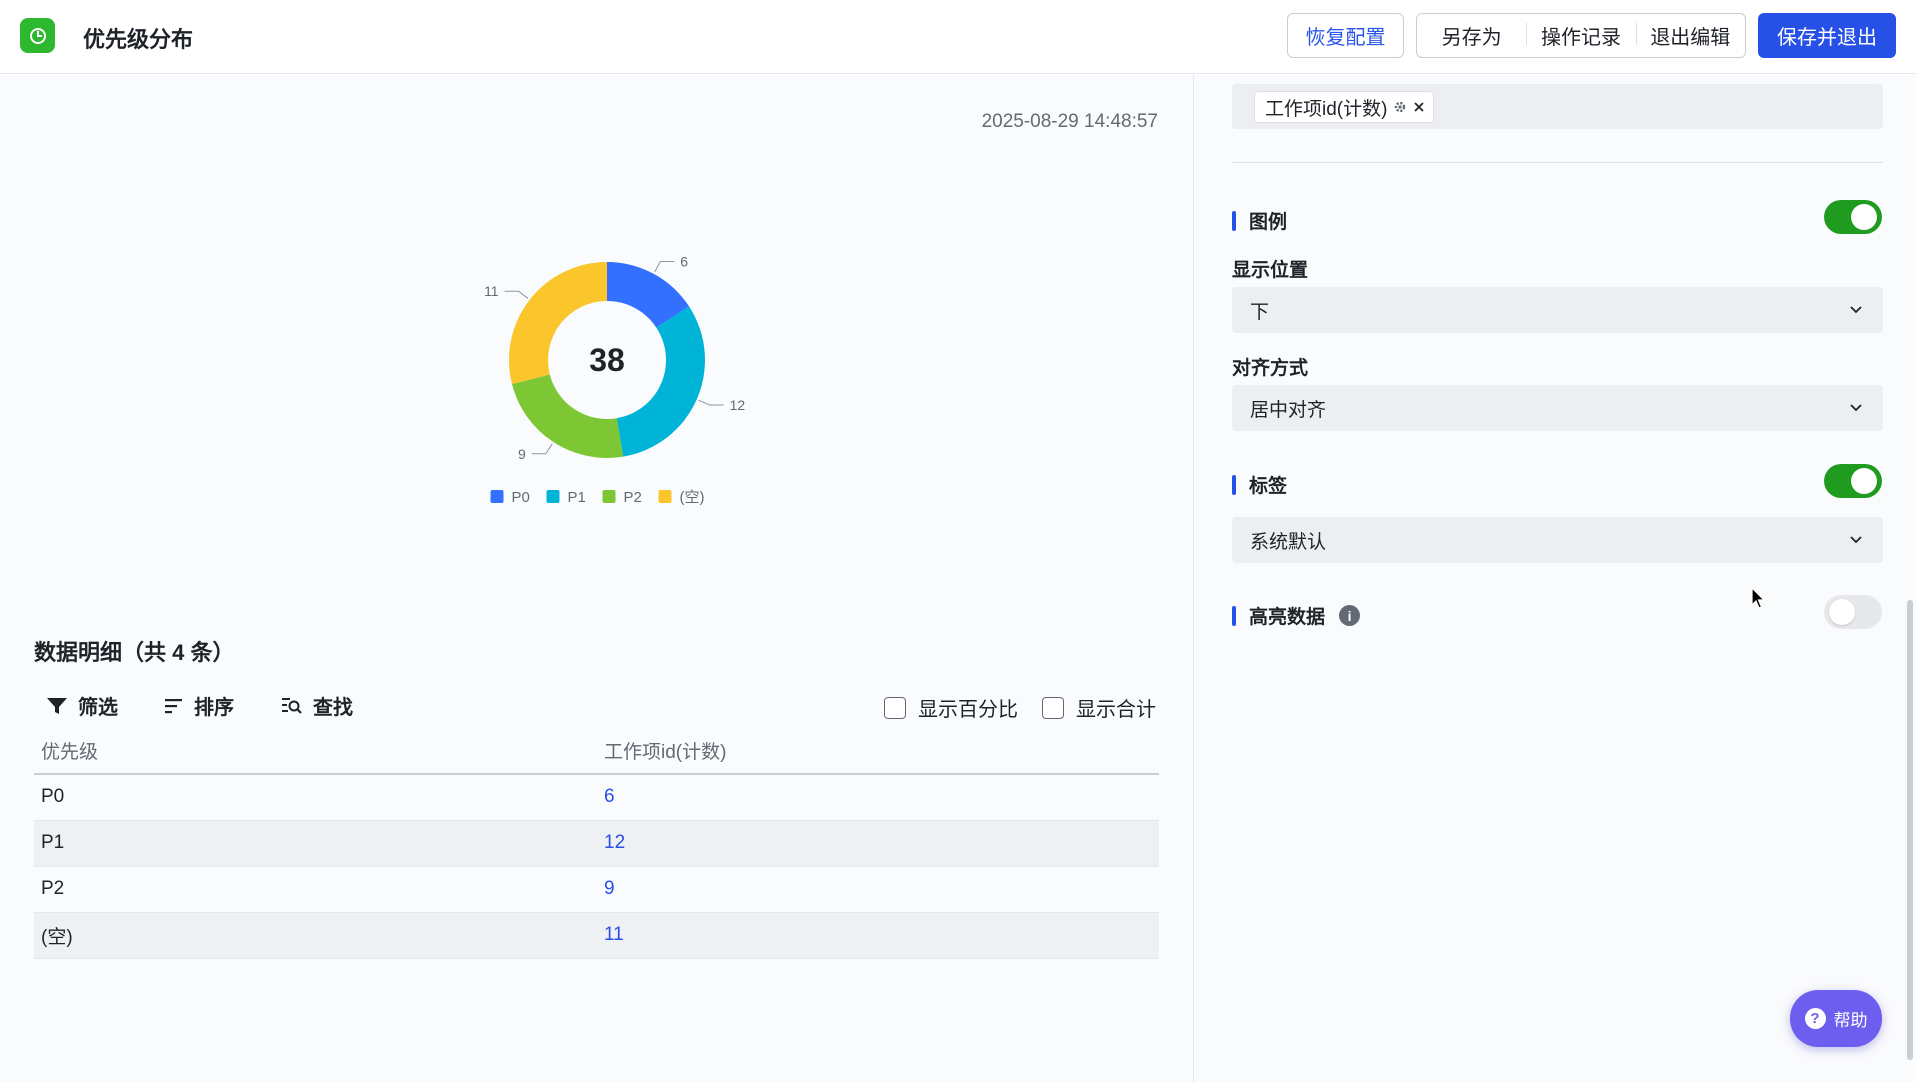 The image size is (1916, 1082). What do you see at coordinates (1557, 106) in the screenshot?
I see `metric-field-box: 工作项id(计数)` at bounding box center [1557, 106].